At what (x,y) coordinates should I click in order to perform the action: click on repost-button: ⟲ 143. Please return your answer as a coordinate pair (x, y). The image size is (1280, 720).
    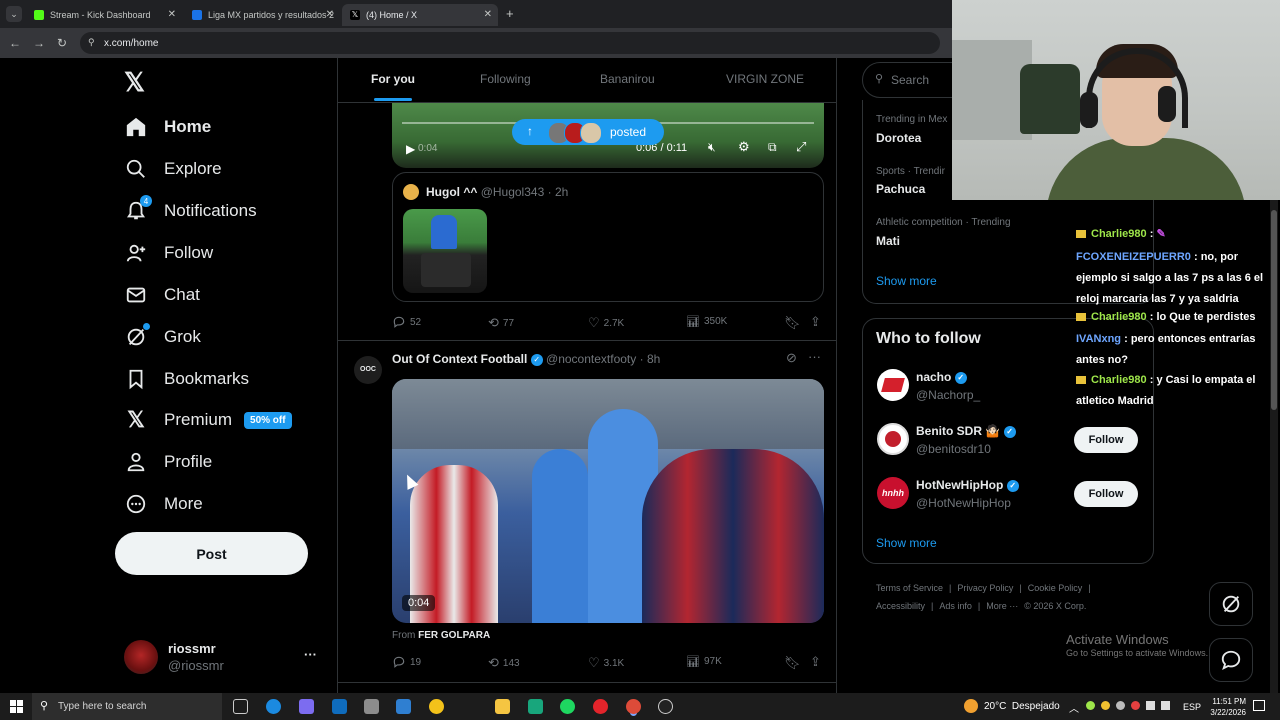
    Looking at the image, I should click on (504, 663).